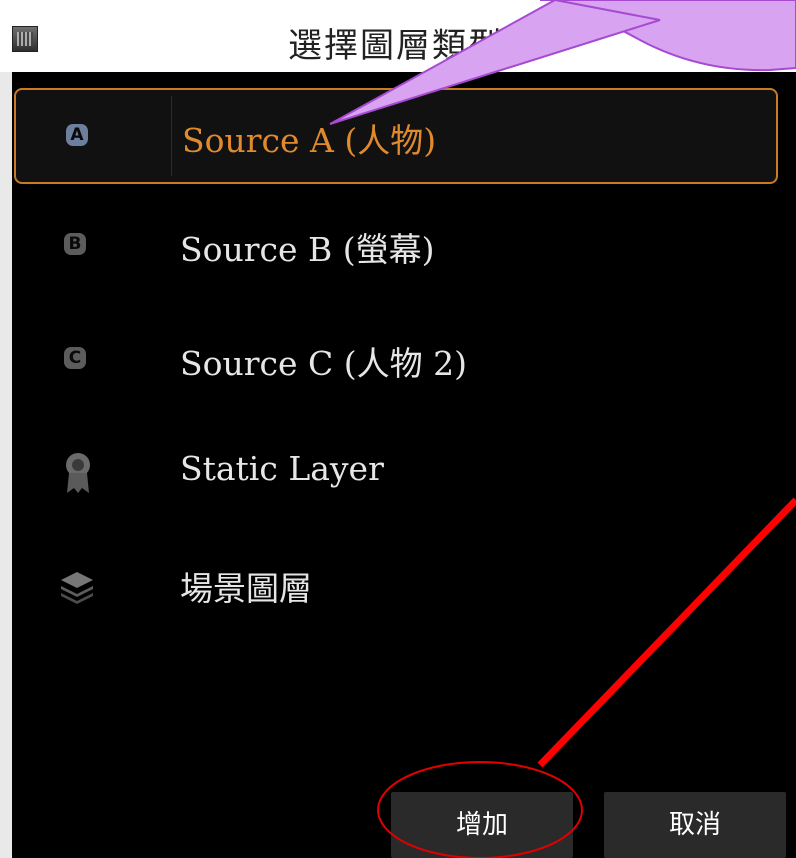 This screenshot has width=796, height=858. I want to click on layer-option-label: Source A (人物), so click(309, 140).